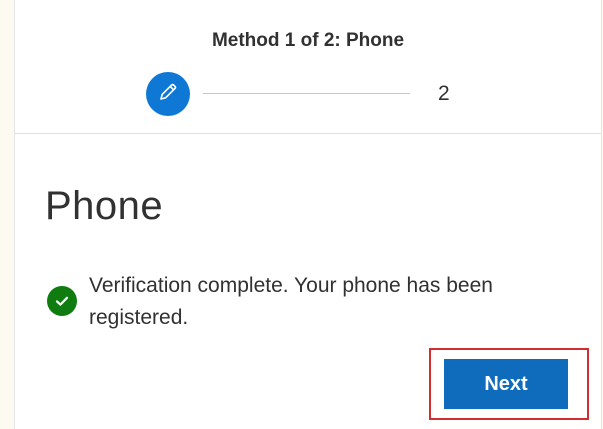  I want to click on progress-line, so click(306, 93).